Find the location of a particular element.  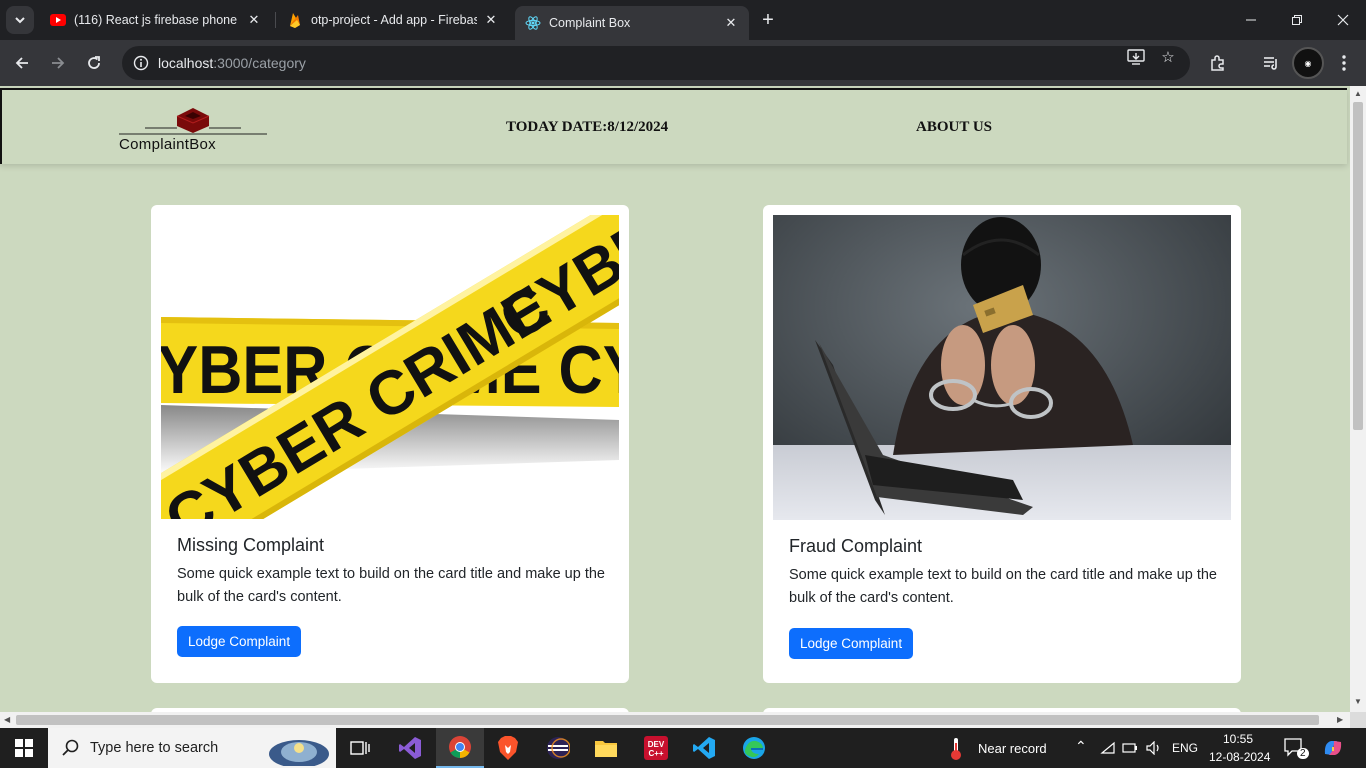

tab-title: Complaint Box is located at coordinates (590, 23).